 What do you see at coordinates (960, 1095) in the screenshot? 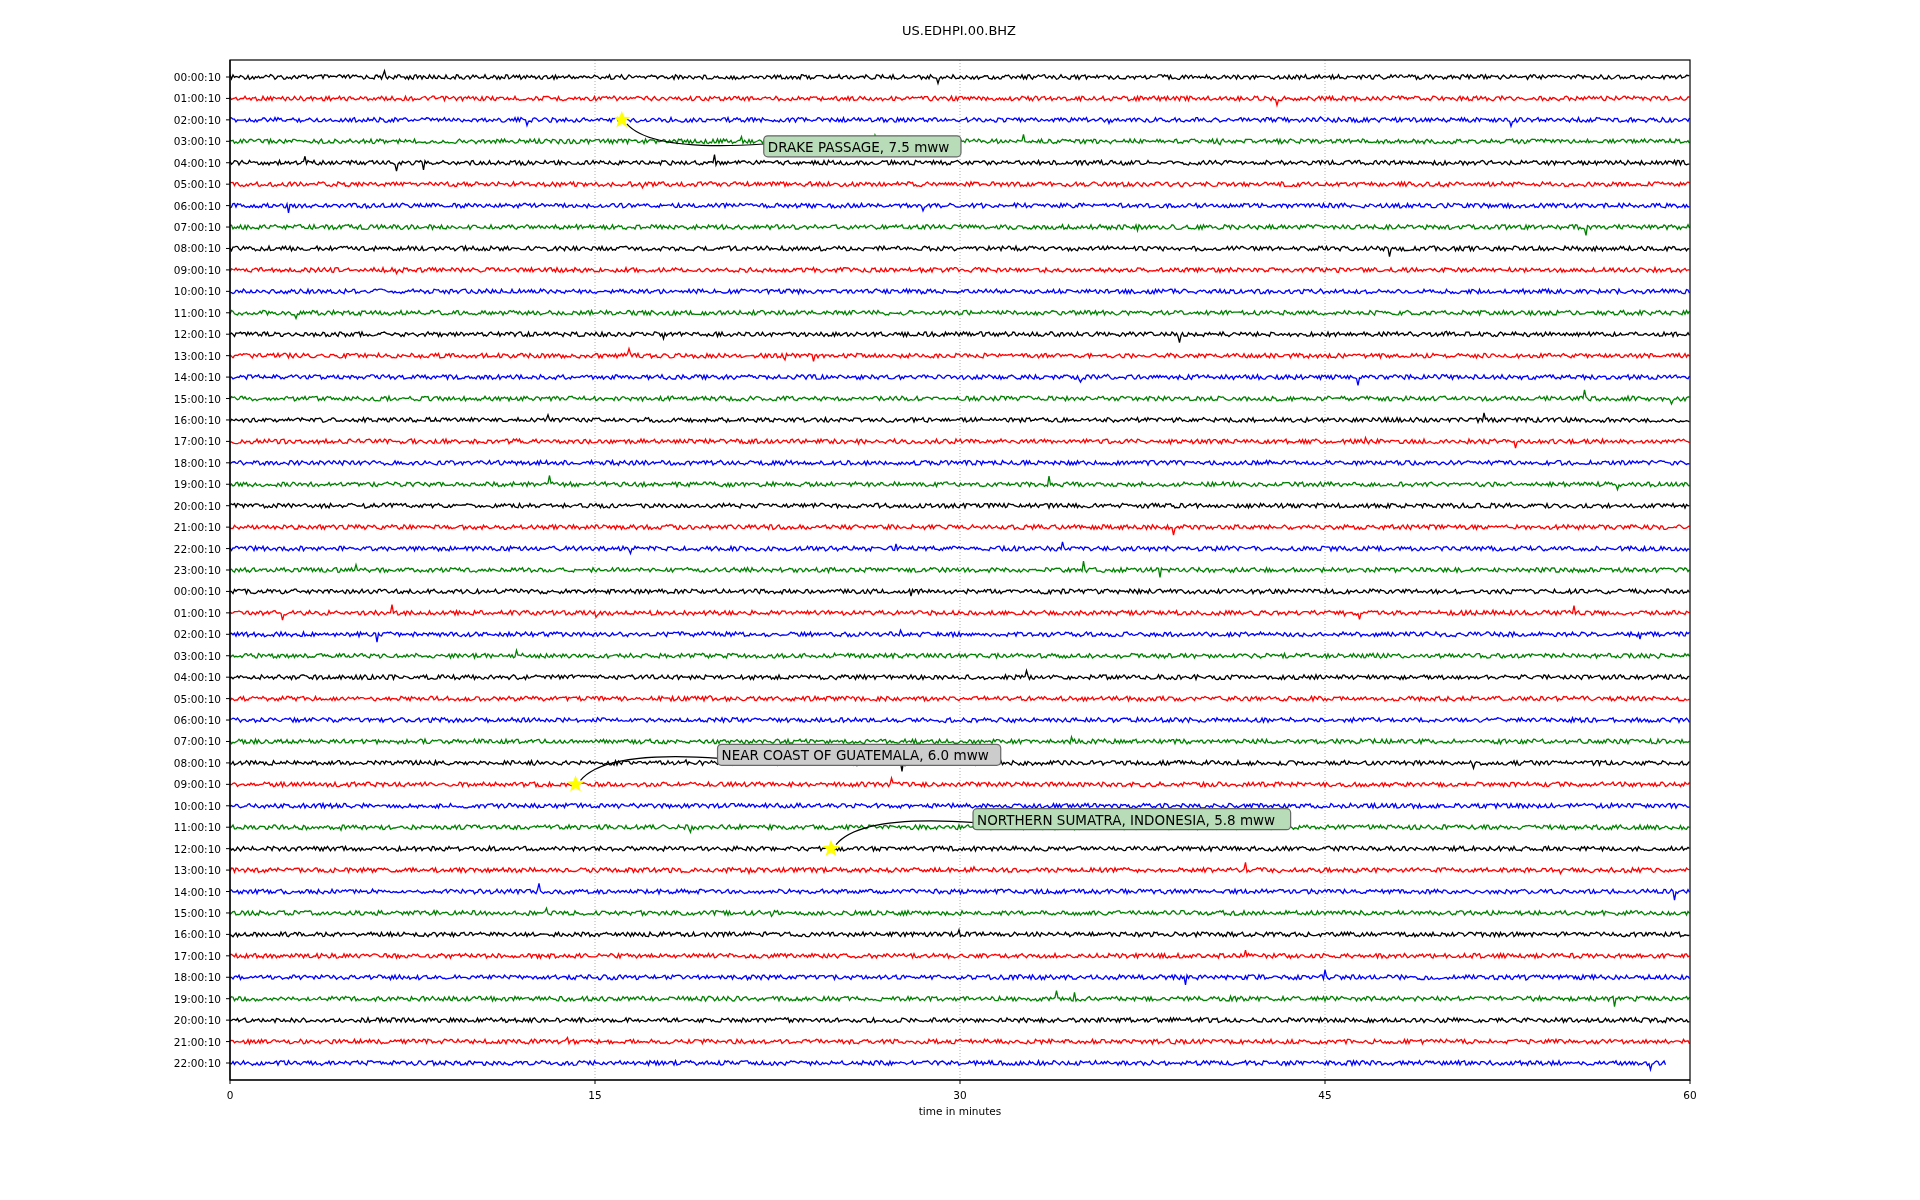
I see `x-tick-label: 30` at bounding box center [960, 1095].